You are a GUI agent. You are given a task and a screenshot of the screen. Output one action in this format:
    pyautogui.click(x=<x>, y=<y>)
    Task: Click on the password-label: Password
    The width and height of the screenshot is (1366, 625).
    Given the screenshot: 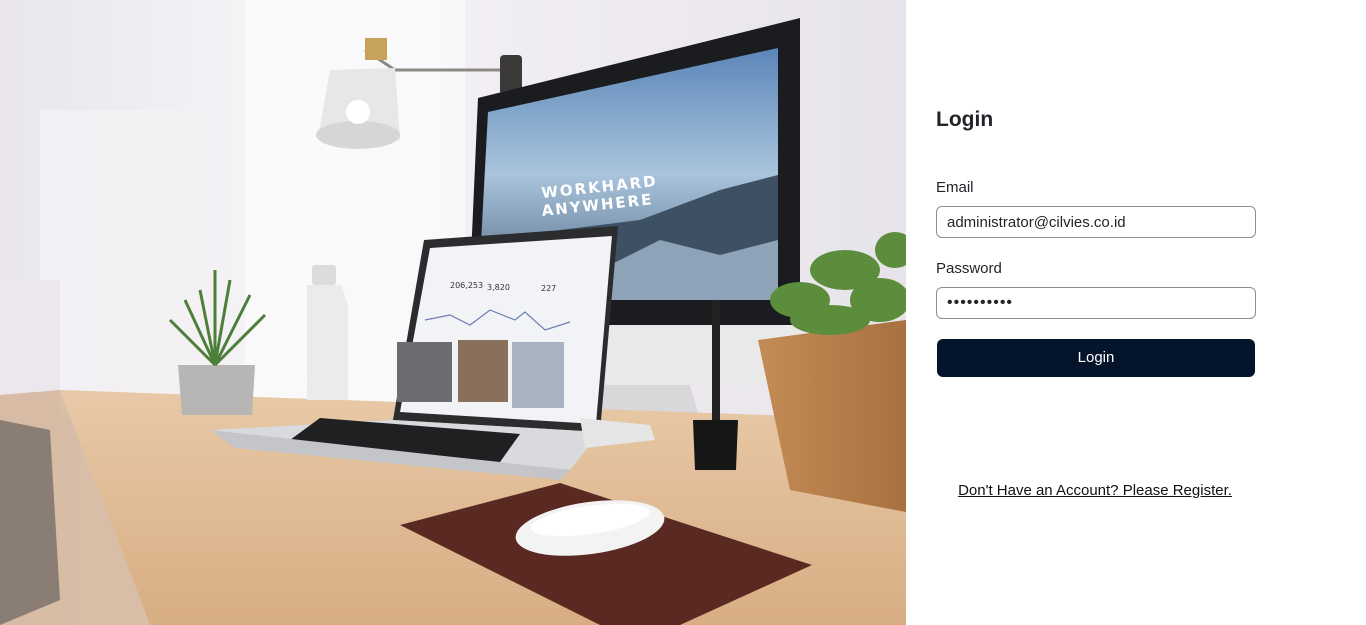 What is the action you would take?
    pyautogui.click(x=969, y=268)
    